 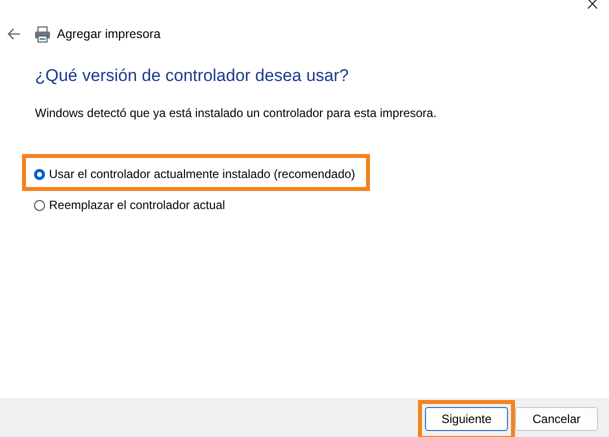 I want to click on close-icon, so click(x=592, y=4).